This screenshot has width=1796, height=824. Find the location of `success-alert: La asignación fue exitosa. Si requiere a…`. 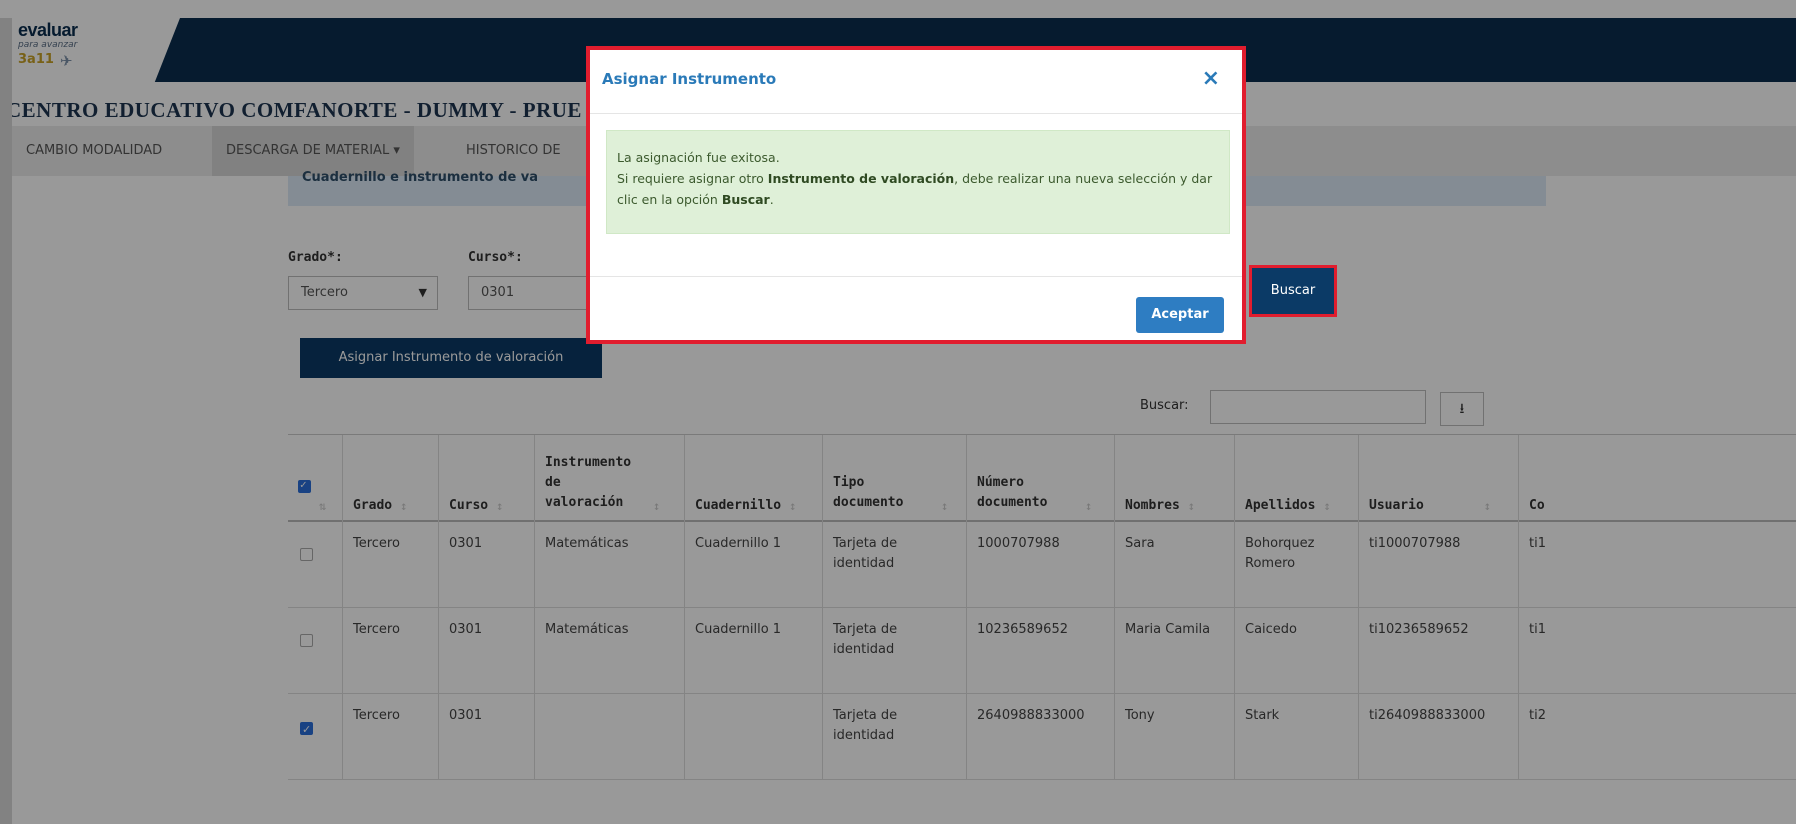

success-alert: La asignación fue exitosa. Si requiere a… is located at coordinates (918, 182).